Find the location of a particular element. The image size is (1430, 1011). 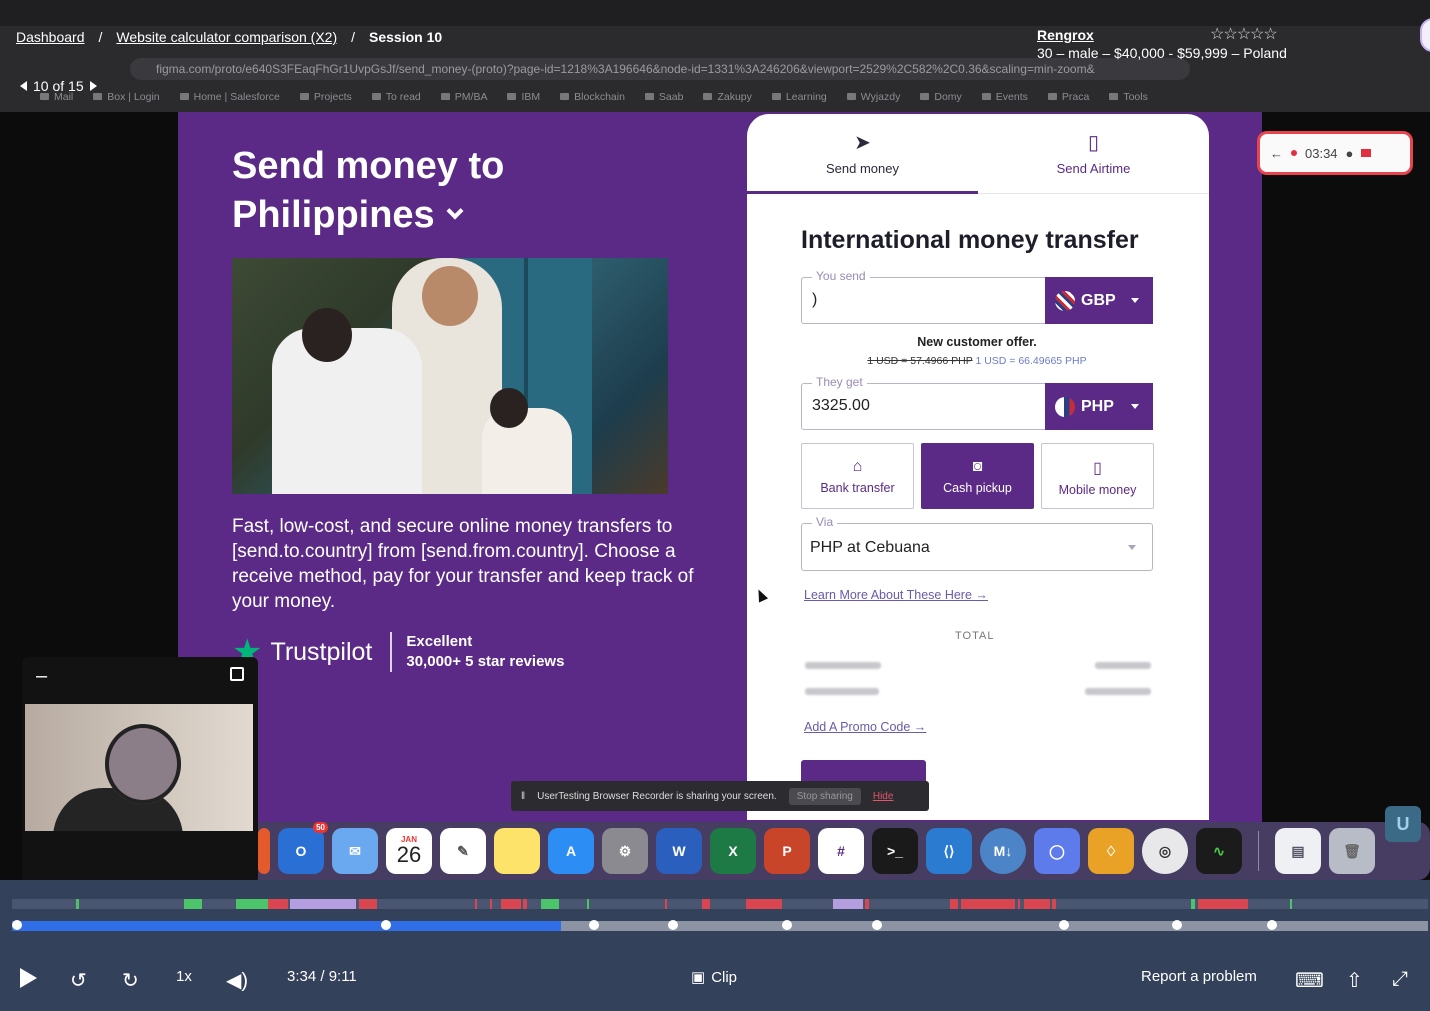

fullscreen-button: ⤢ is located at coordinates (1400, 979).